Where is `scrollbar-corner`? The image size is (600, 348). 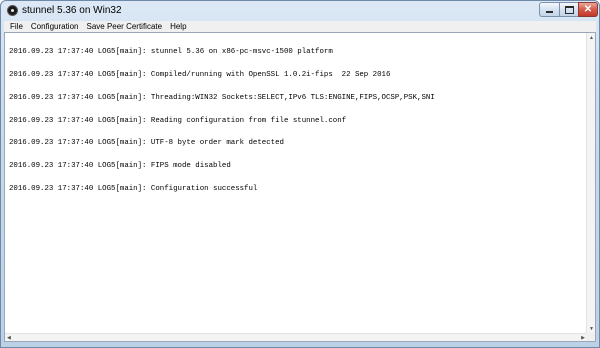
scrollbar-corner is located at coordinates (590, 337).